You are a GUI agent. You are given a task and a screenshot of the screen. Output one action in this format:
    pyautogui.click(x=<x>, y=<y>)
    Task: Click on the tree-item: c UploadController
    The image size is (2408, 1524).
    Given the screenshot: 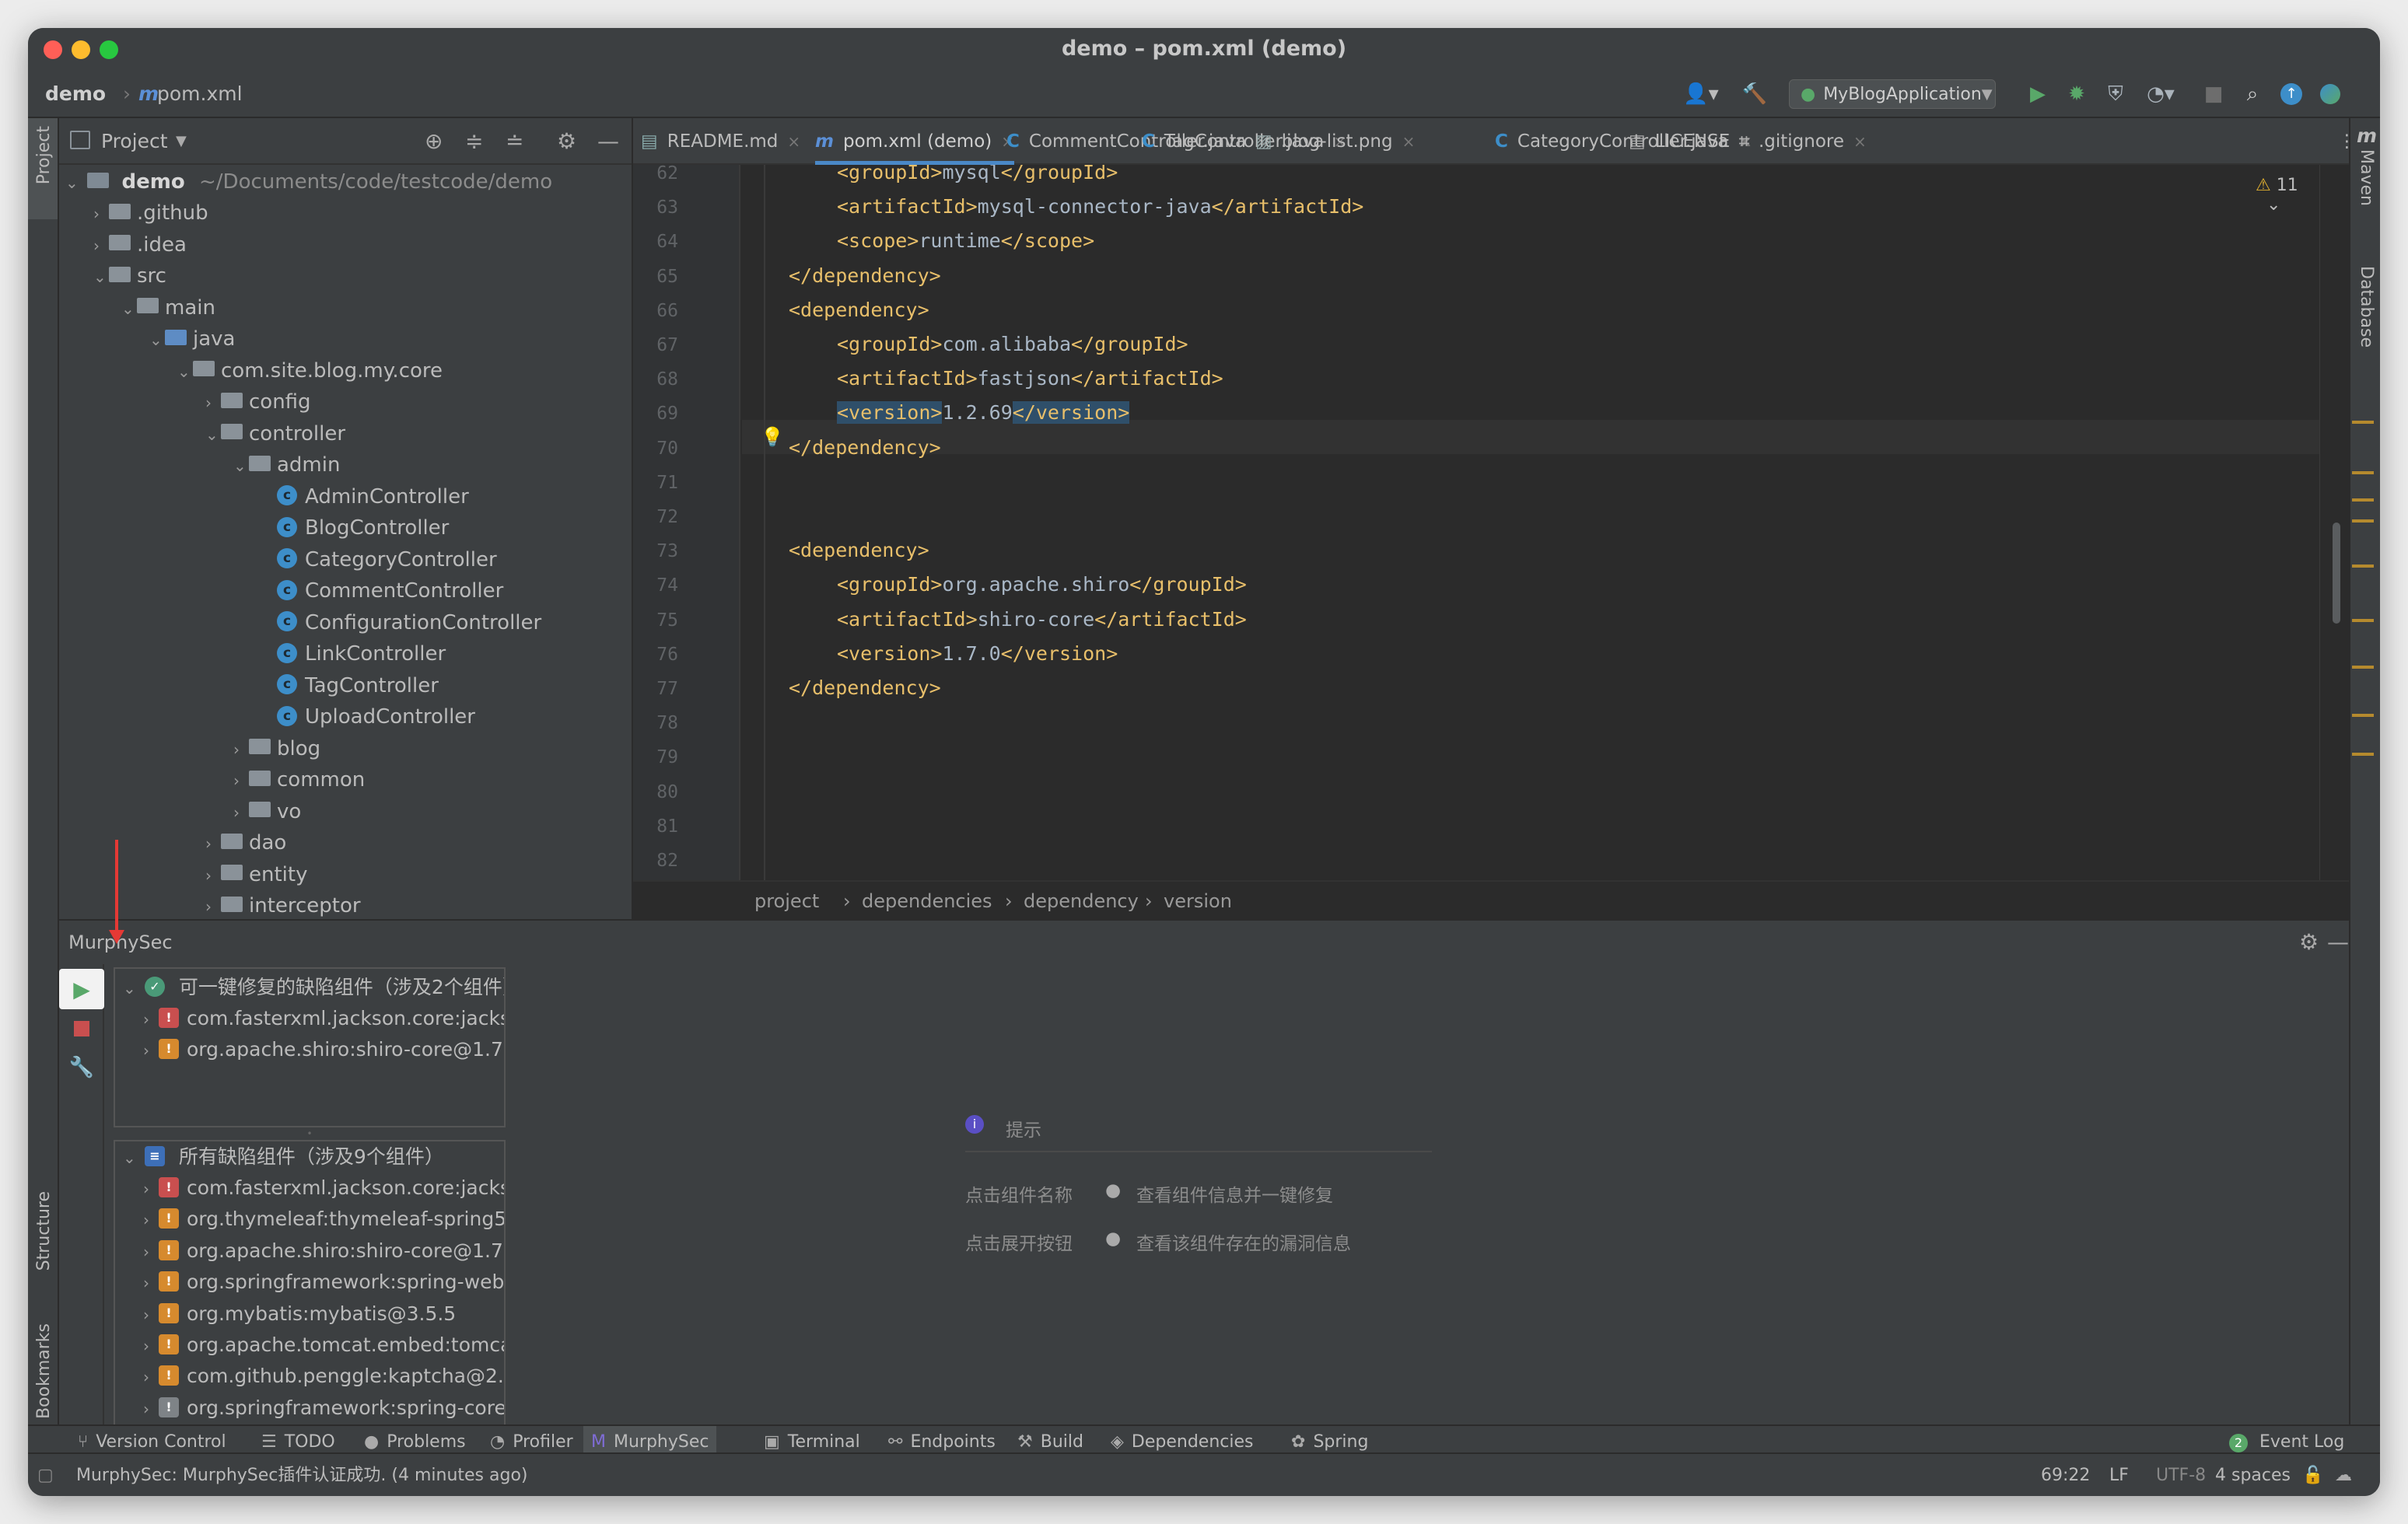 What is the action you would take?
    pyautogui.click(x=368, y=716)
    